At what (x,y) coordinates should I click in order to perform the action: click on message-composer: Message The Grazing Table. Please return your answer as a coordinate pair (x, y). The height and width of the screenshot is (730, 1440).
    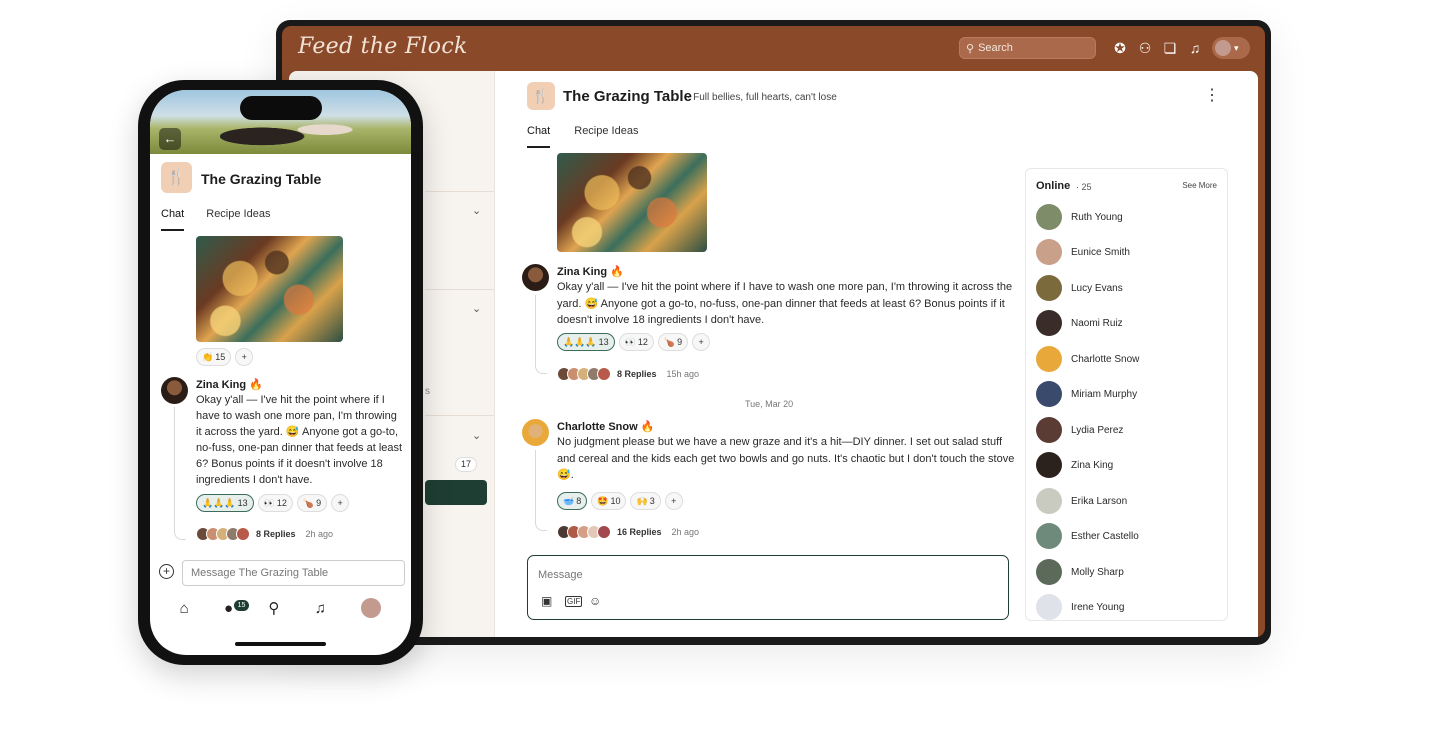
    Looking at the image, I should click on (293, 573).